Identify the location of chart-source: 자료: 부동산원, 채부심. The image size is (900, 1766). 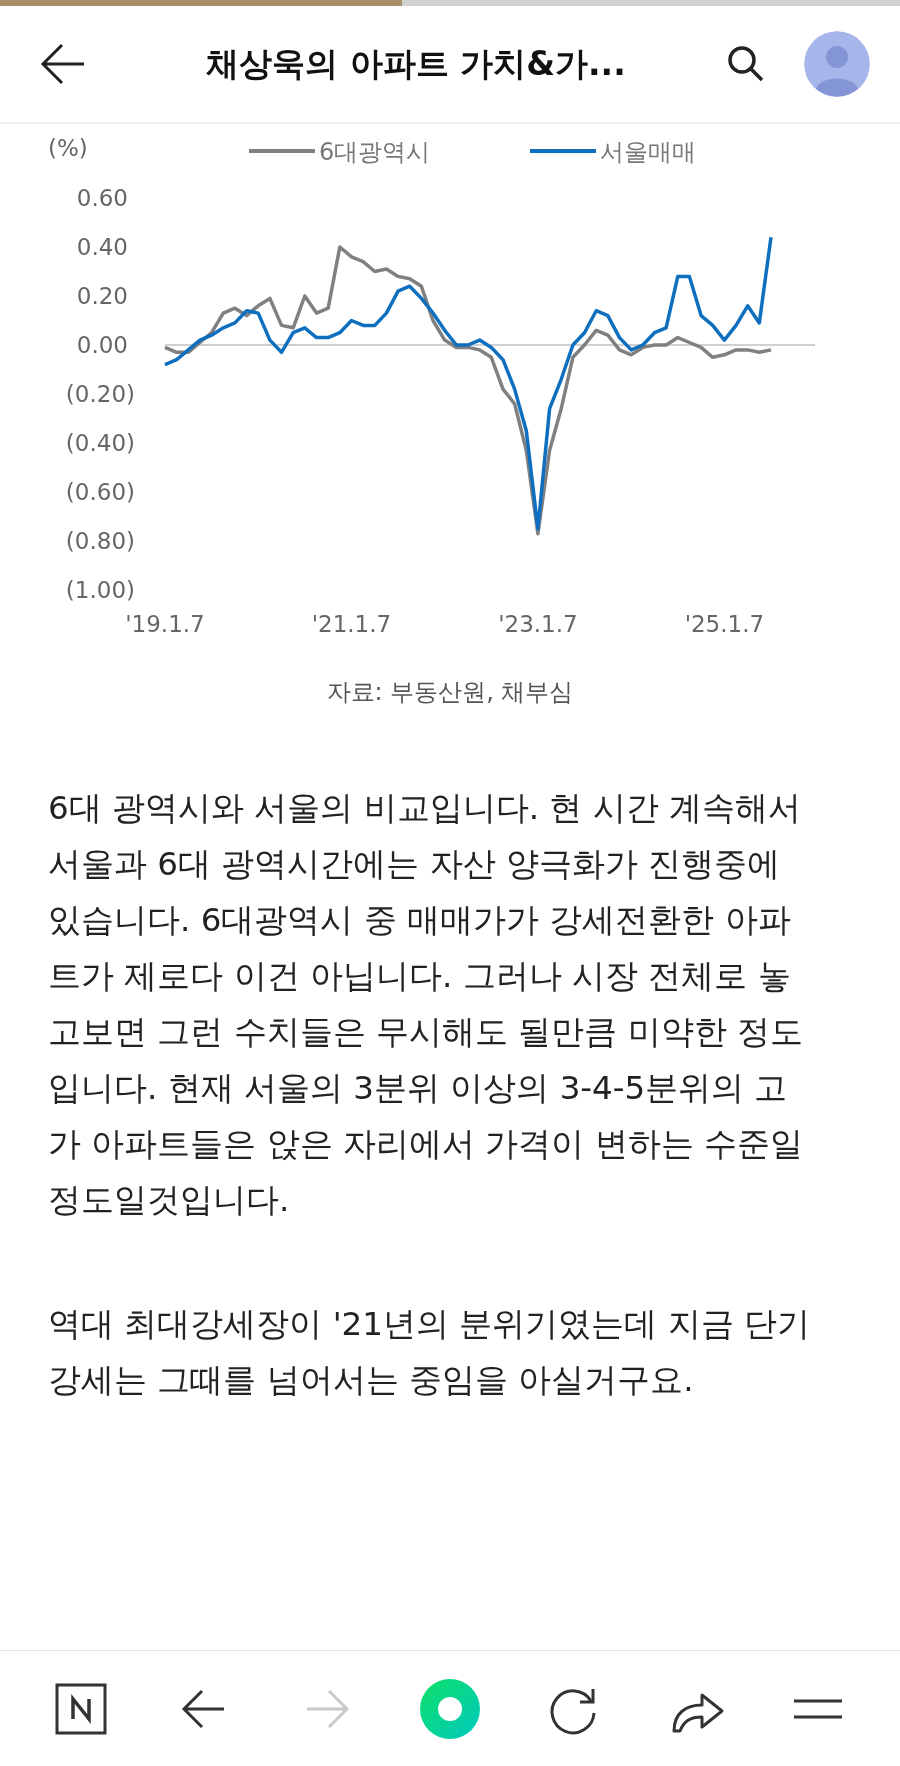
(450, 692).